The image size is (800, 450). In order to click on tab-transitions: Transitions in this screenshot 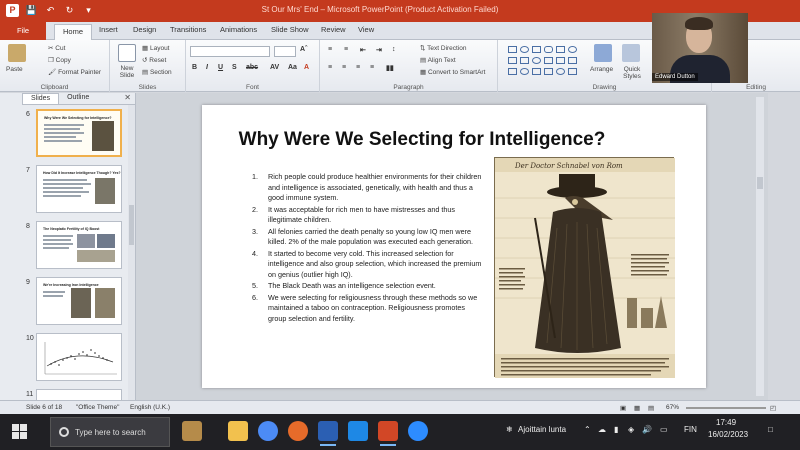, I will do `click(188, 29)`.